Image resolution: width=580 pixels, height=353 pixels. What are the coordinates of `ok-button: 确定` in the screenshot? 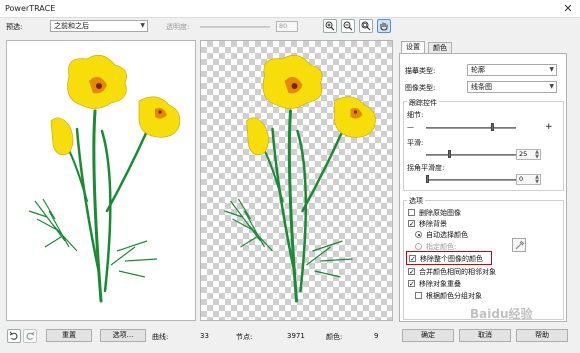 It's located at (428, 335).